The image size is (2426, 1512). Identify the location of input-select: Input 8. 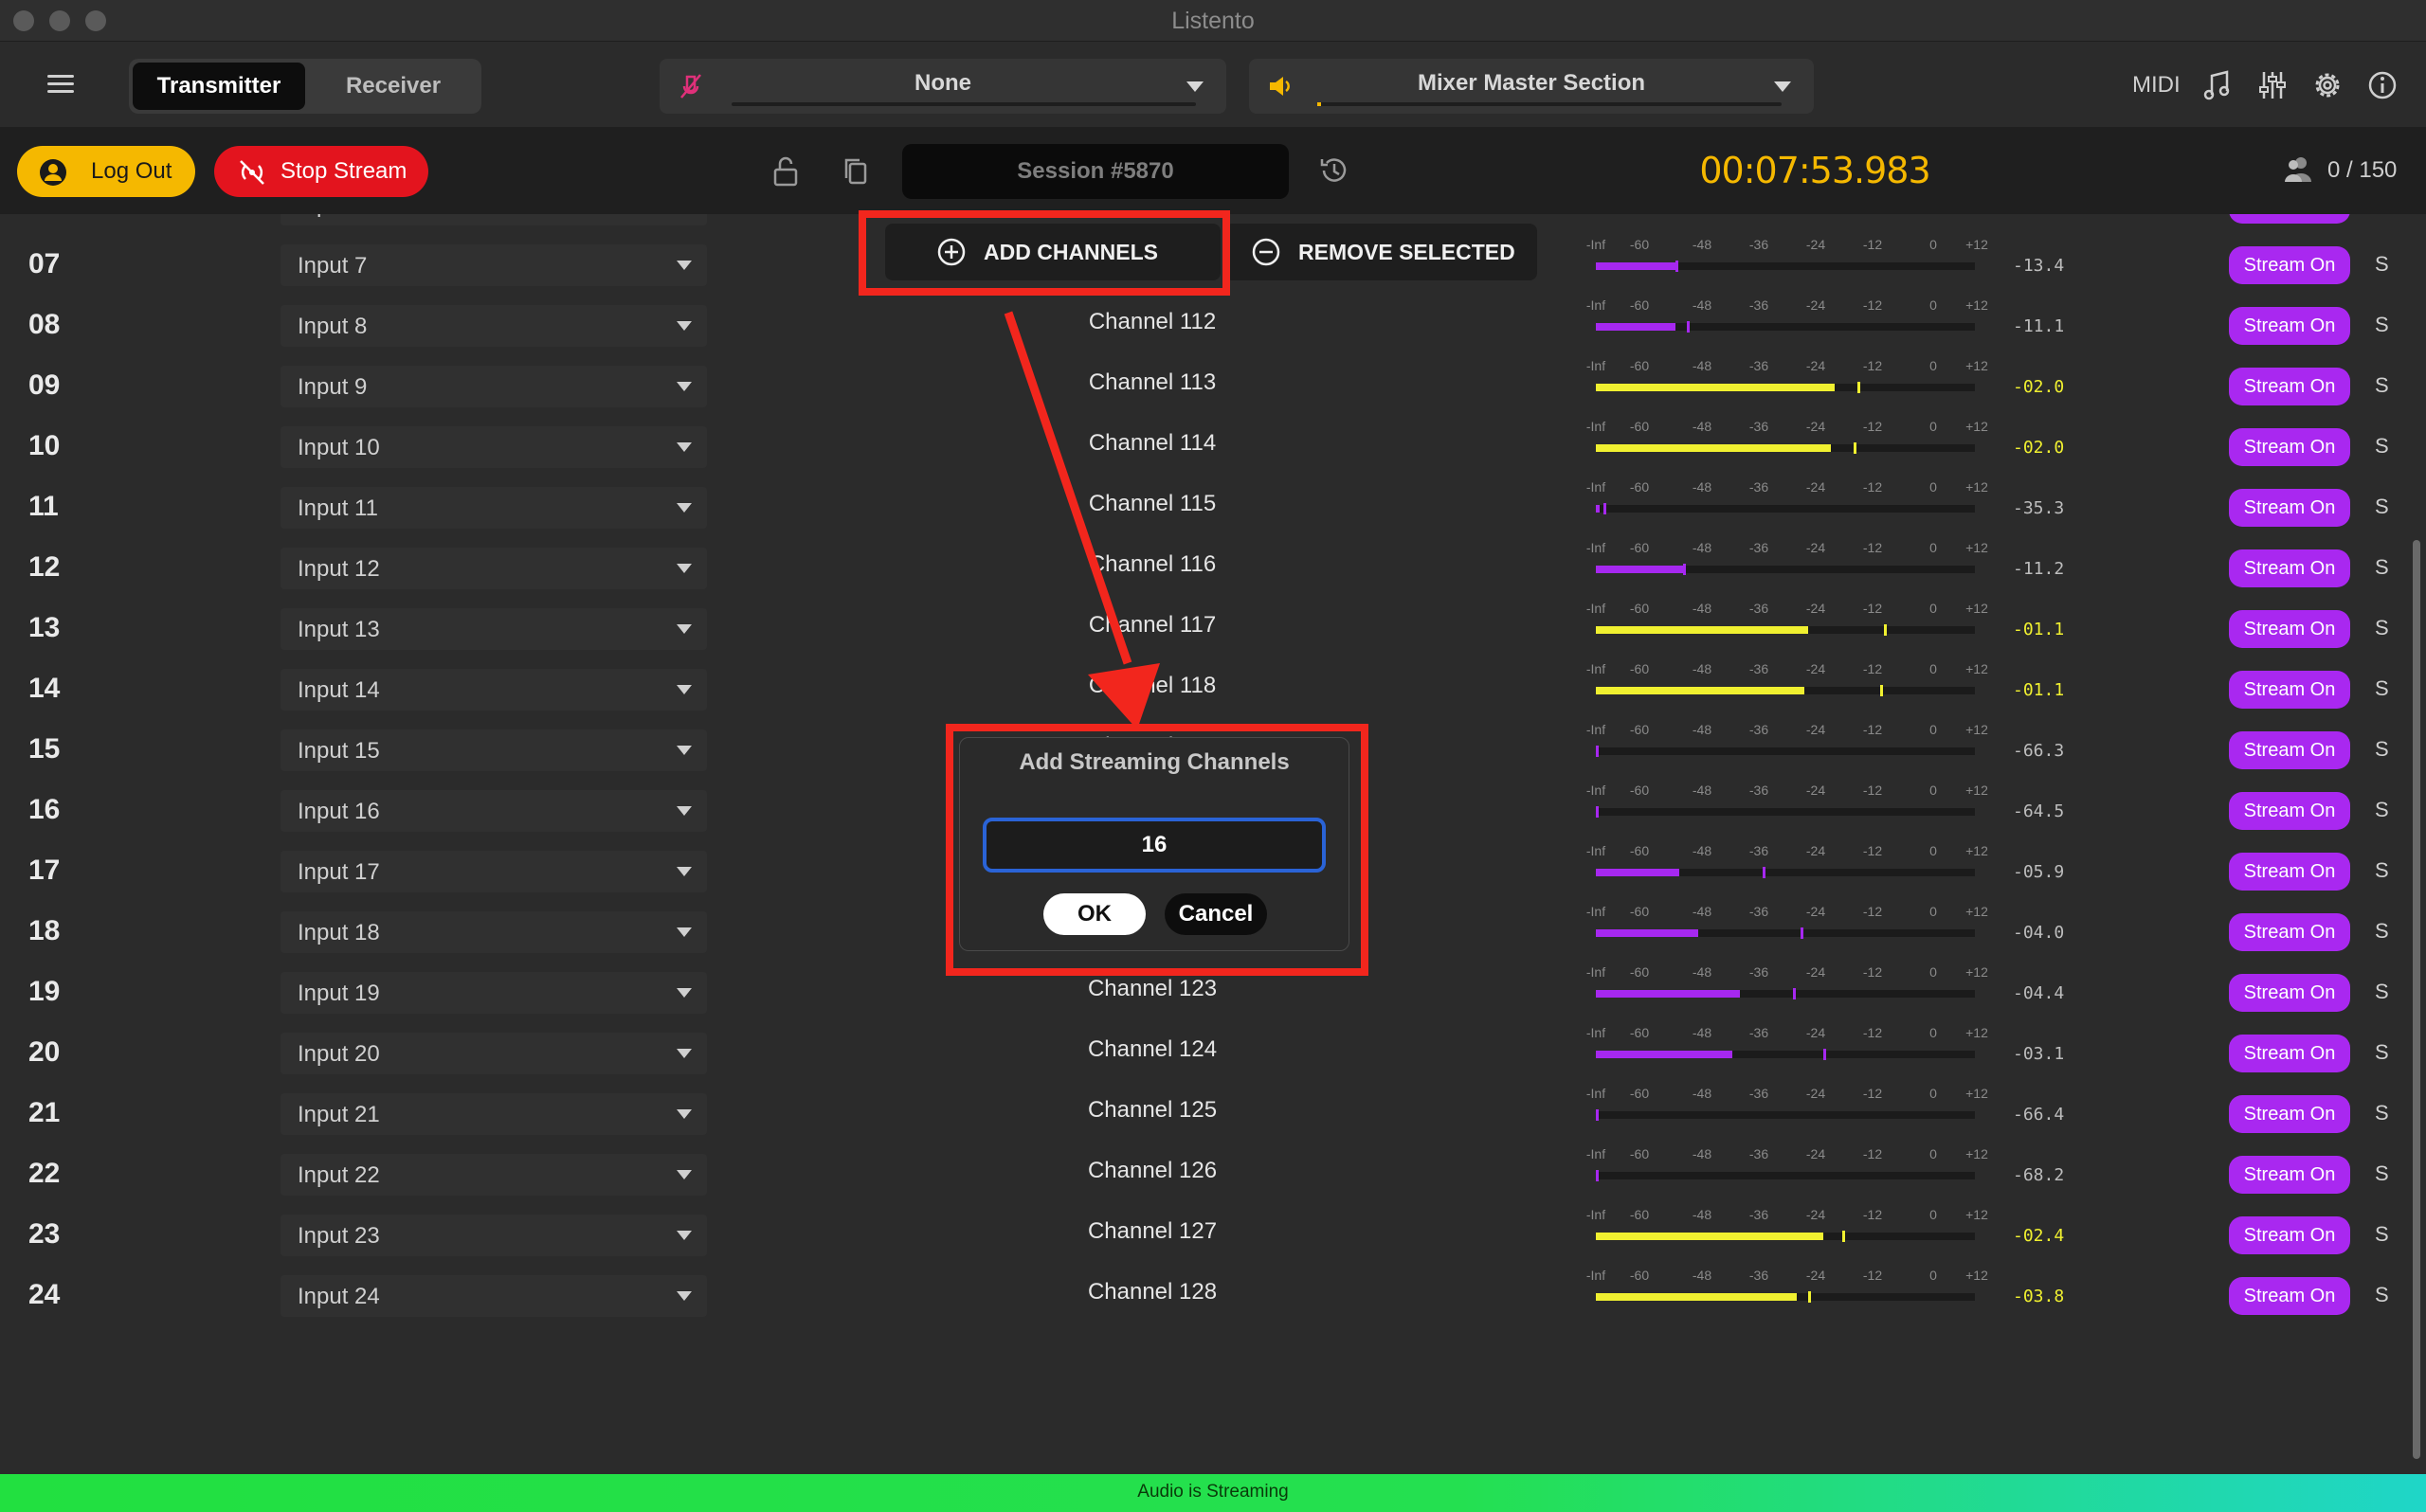
(494, 326).